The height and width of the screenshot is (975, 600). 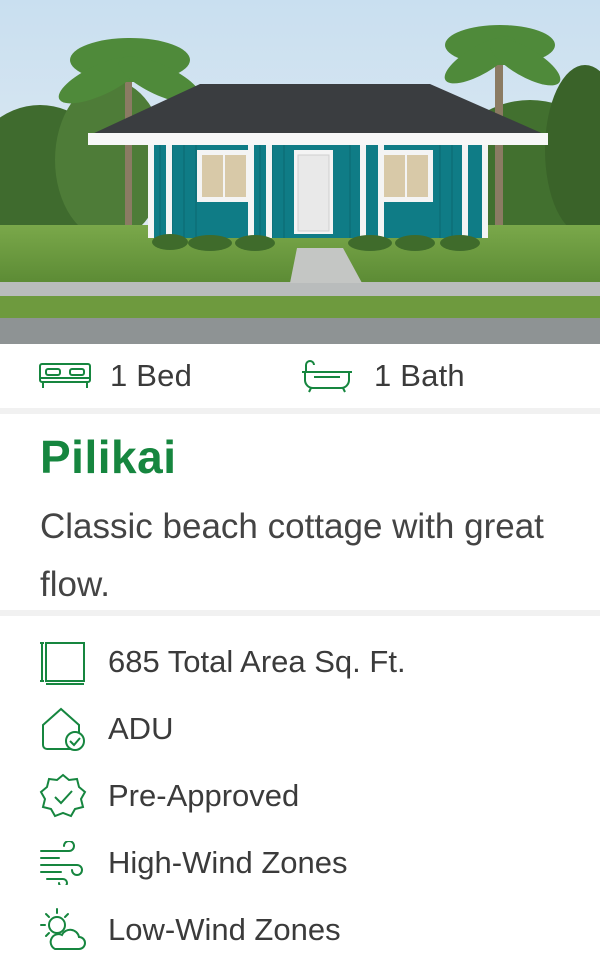 I want to click on sun-cloud-icon, so click(x=63, y=930).